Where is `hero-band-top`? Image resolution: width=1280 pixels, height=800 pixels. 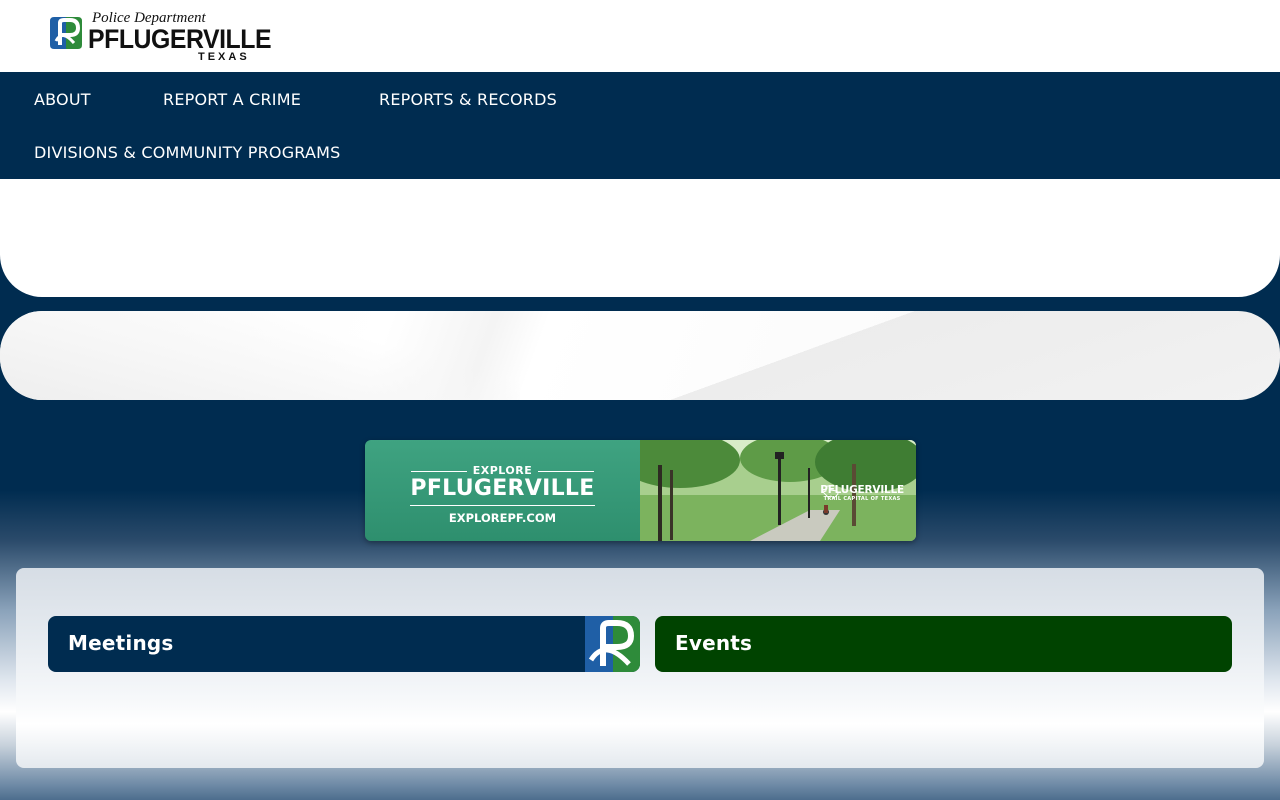 hero-band-top is located at coordinates (640, 238).